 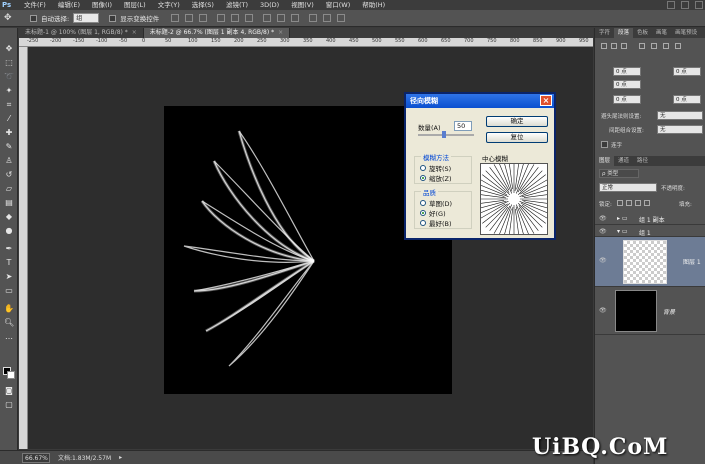 What do you see at coordinates (619, 173) in the screenshot?
I see `layer-filter-kind: ρ 类型` at bounding box center [619, 173].